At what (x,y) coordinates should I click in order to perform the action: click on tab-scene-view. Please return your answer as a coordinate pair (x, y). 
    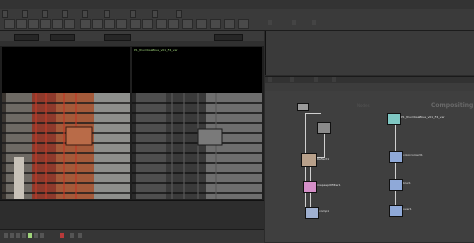
    Looking at the image, I should click on (270, 22).